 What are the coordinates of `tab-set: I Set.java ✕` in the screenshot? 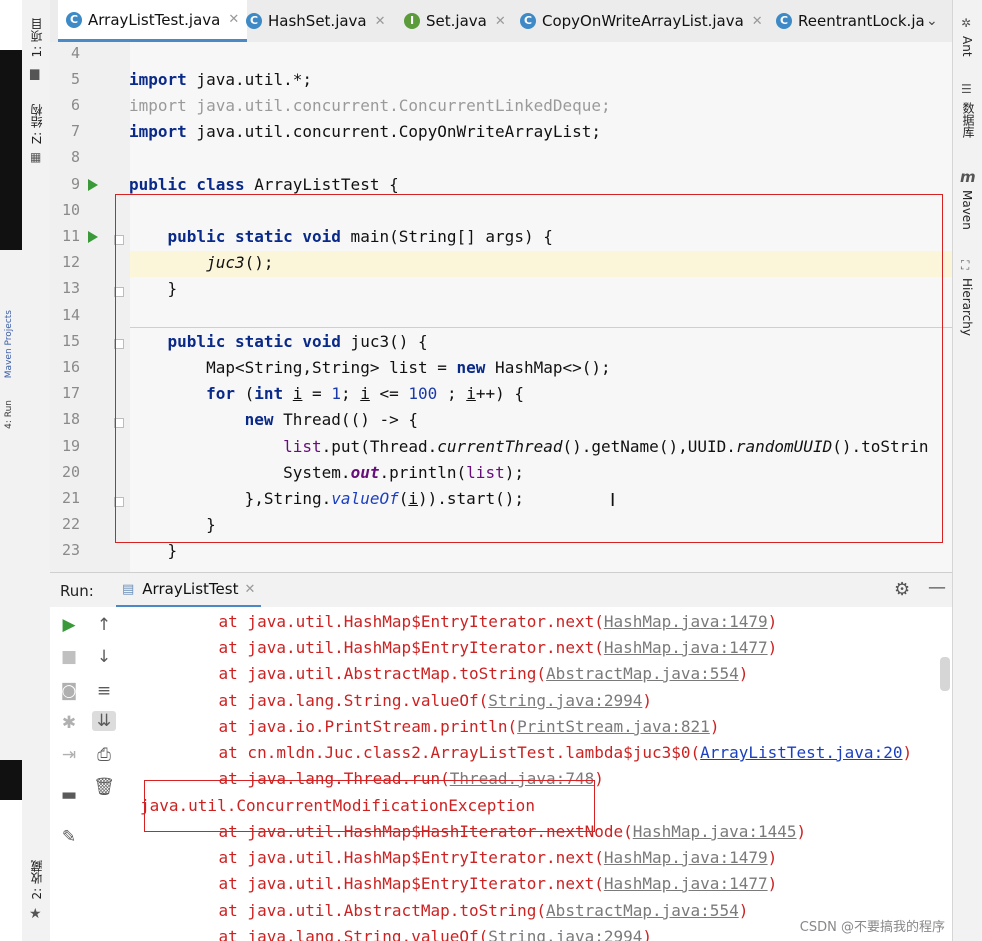 It's located at (455, 21).